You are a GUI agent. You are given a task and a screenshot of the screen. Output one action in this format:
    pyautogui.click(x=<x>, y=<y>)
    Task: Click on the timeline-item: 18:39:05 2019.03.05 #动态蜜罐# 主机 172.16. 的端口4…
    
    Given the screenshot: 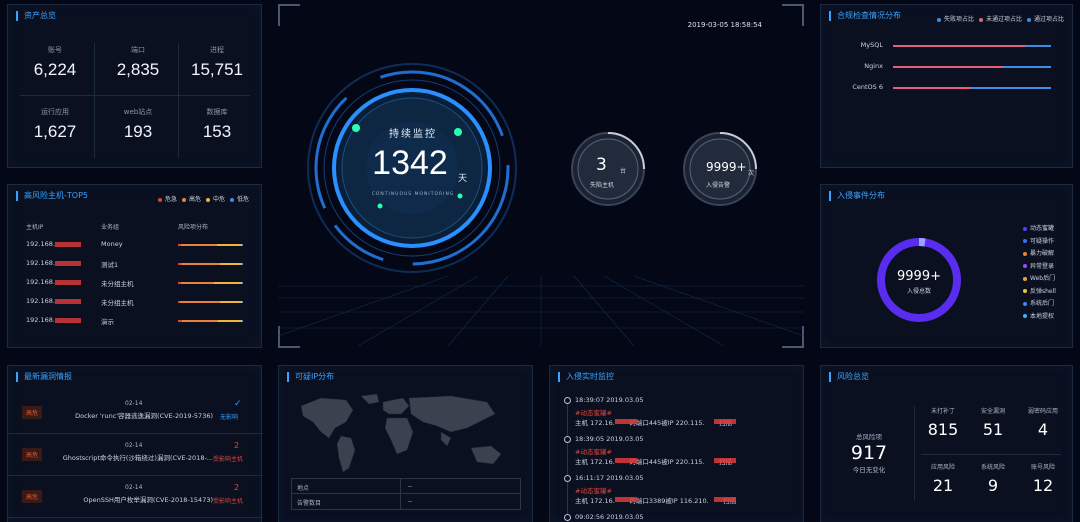 What is the action you would take?
    pyautogui.click(x=677, y=451)
    